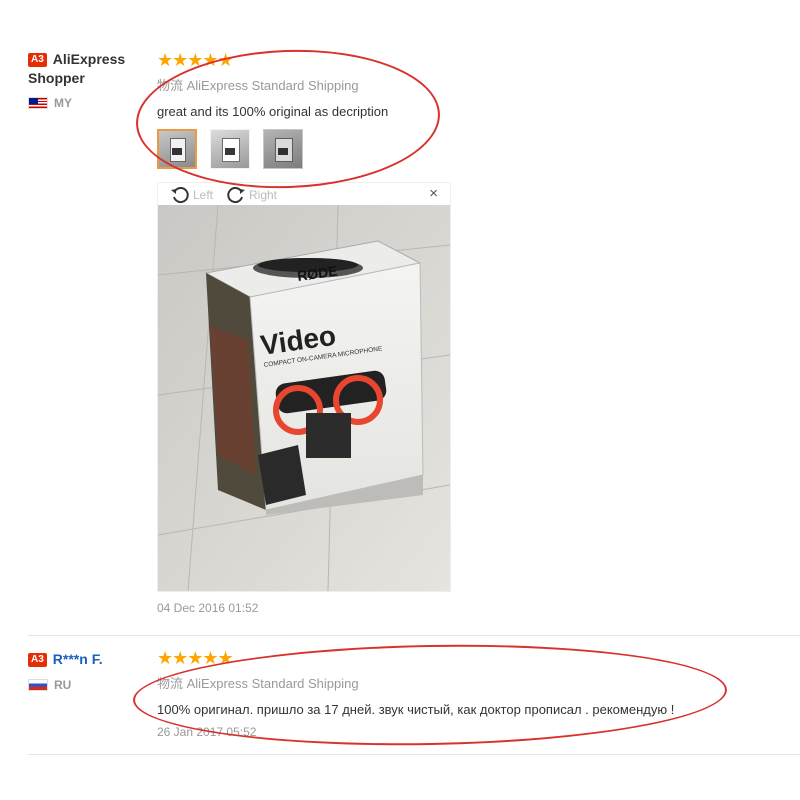 The width and height of the screenshot is (800, 800). Describe the element at coordinates (90, 685) in the screenshot. I see `reviewer-country: RU` at that location.